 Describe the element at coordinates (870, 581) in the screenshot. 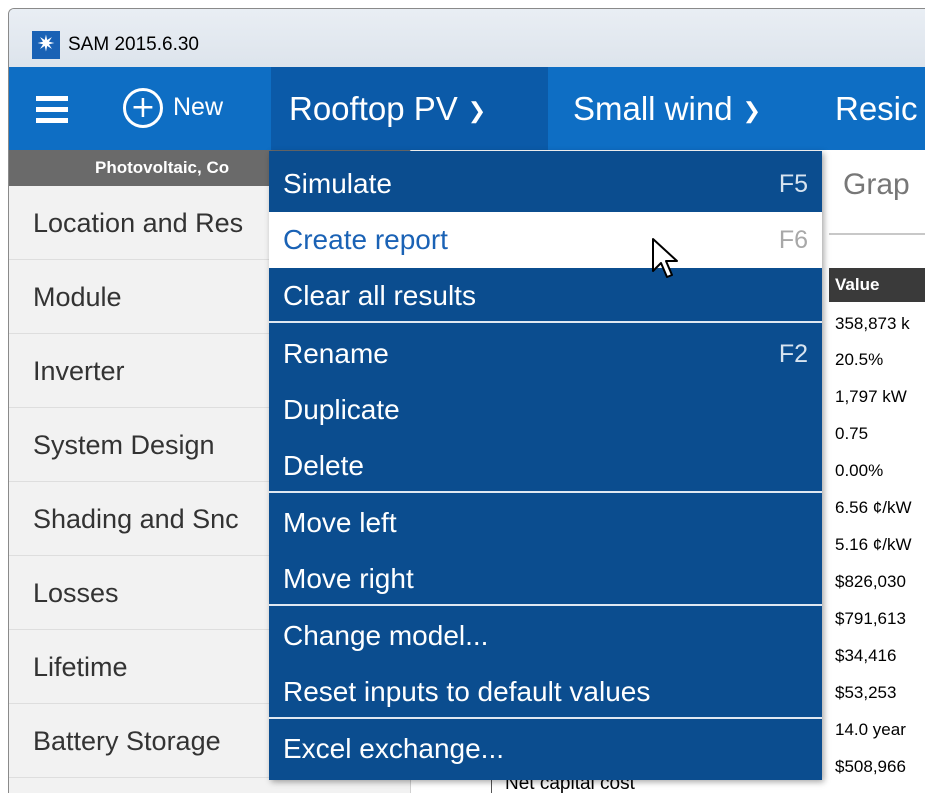

I see `value-cell: $826,030` at that location.